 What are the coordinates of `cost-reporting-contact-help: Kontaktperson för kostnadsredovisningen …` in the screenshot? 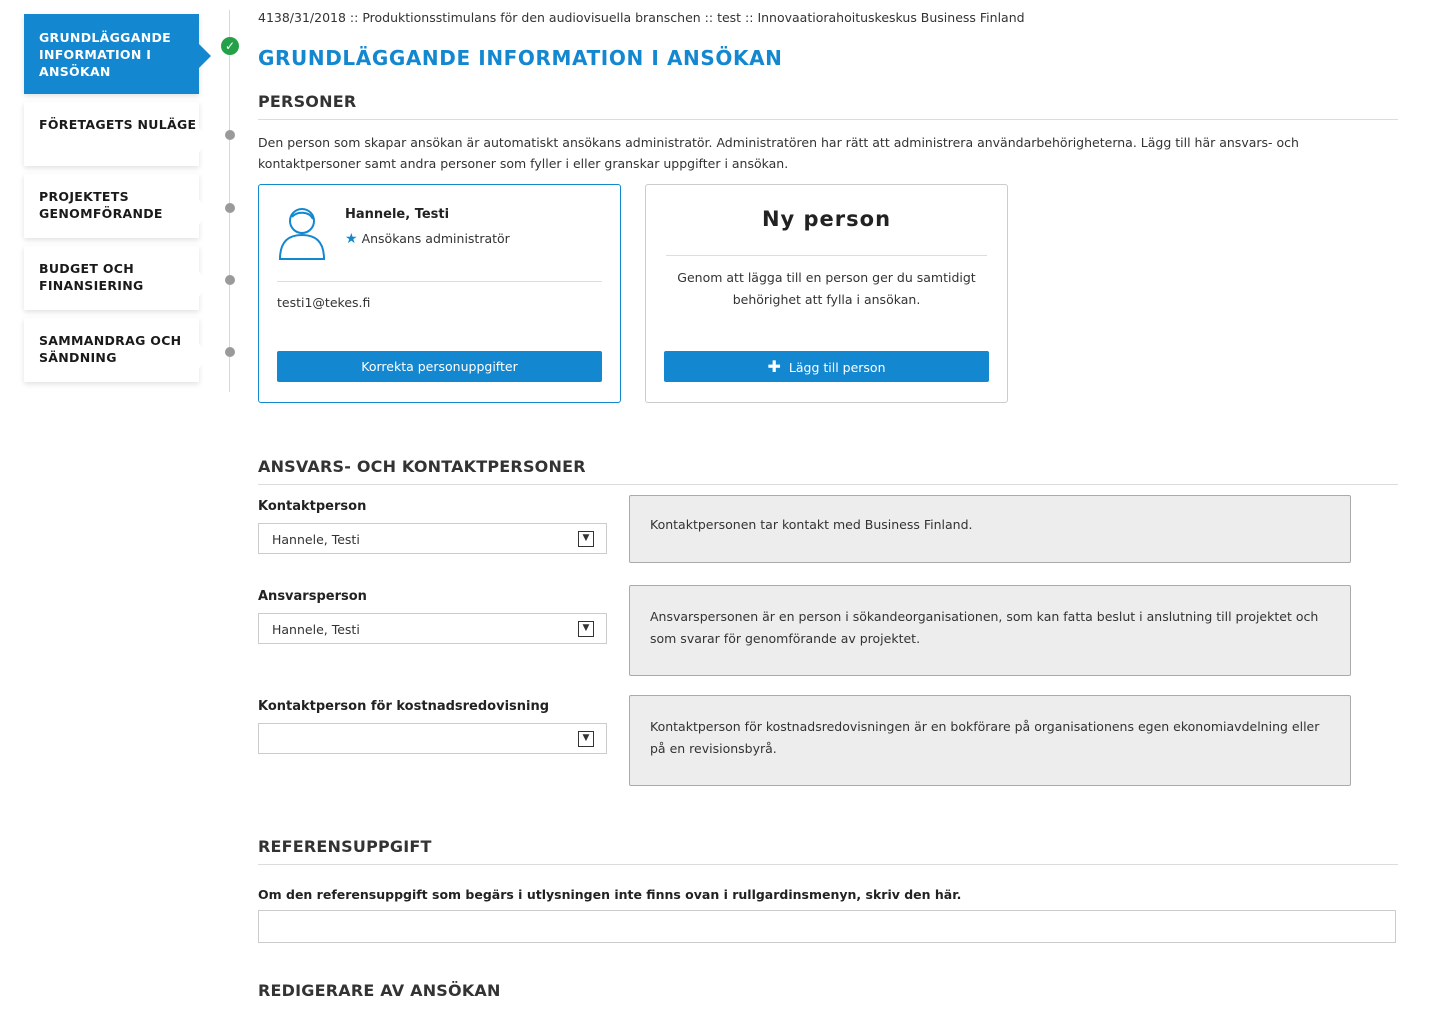 It's located at (990, 740).